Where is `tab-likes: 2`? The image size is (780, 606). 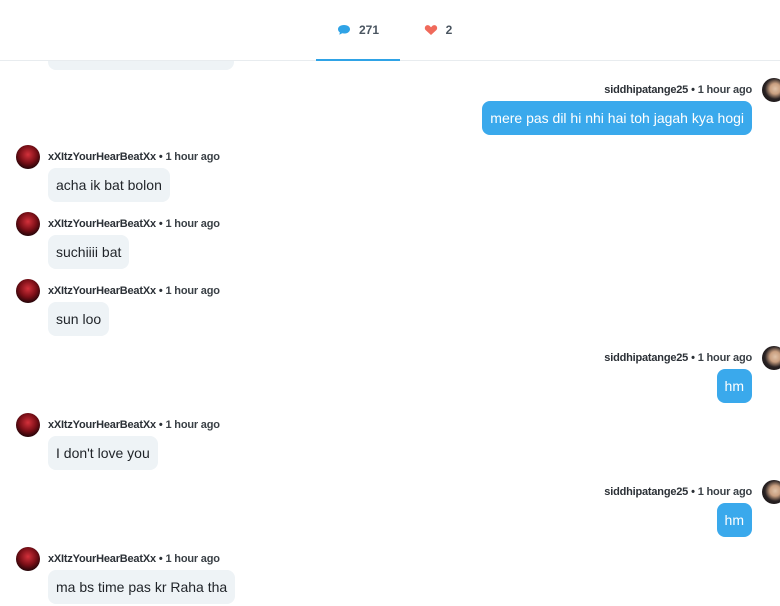 tab-likes: 2 is located at coordinates (438, 30).